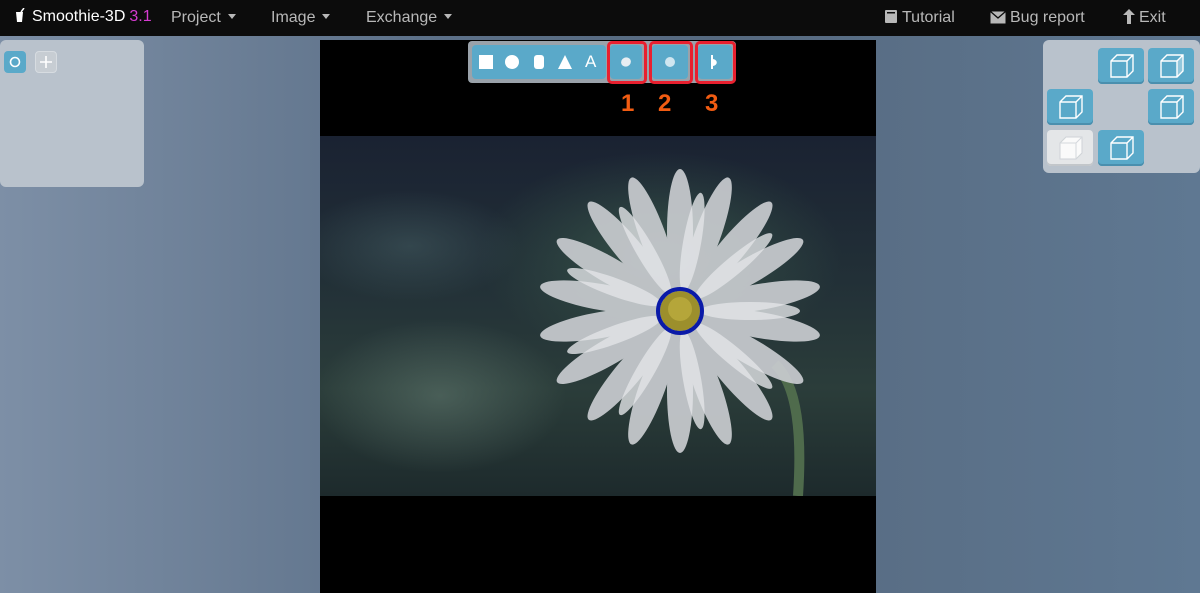 The width and height of the screenshot is (1200, 593). I want to click on app-name: Smoothie-3D, so click(79, 16).